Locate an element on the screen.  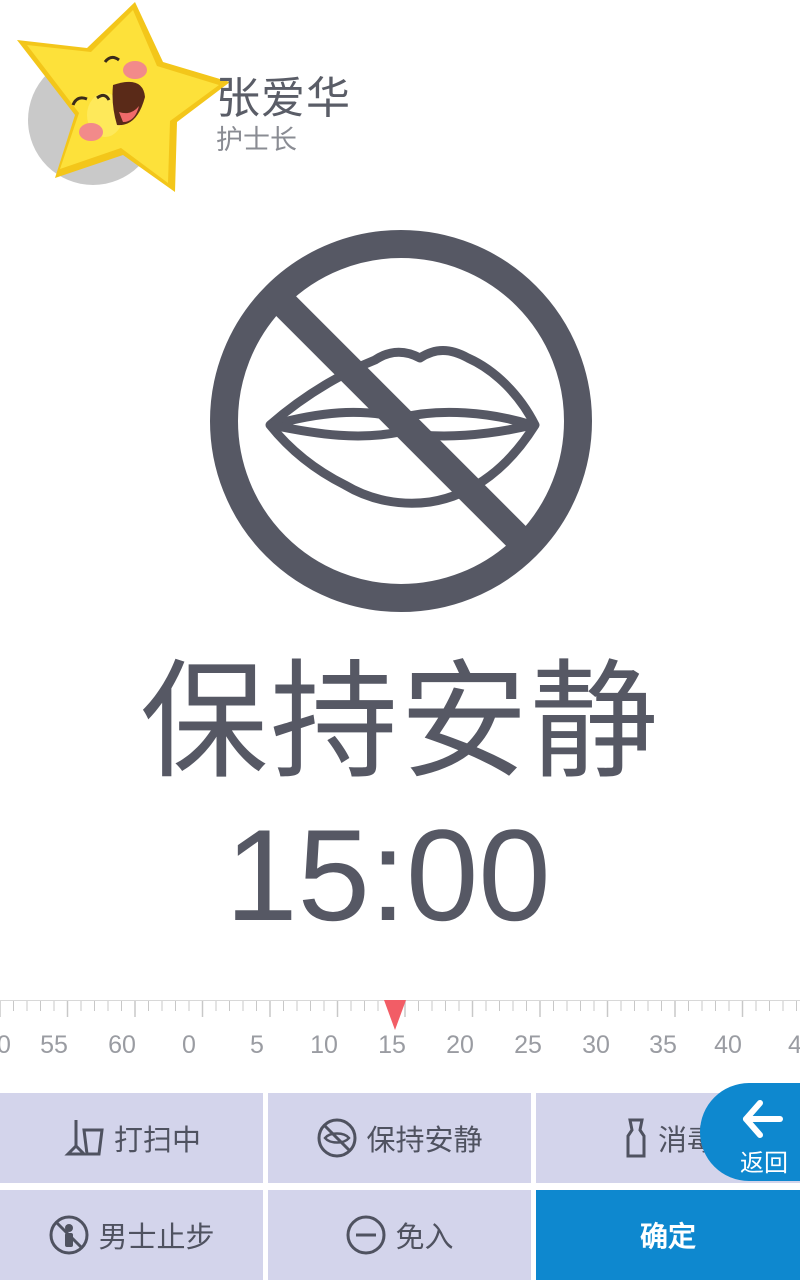
arrow-left-icon is located at coordinates (763, 1119).